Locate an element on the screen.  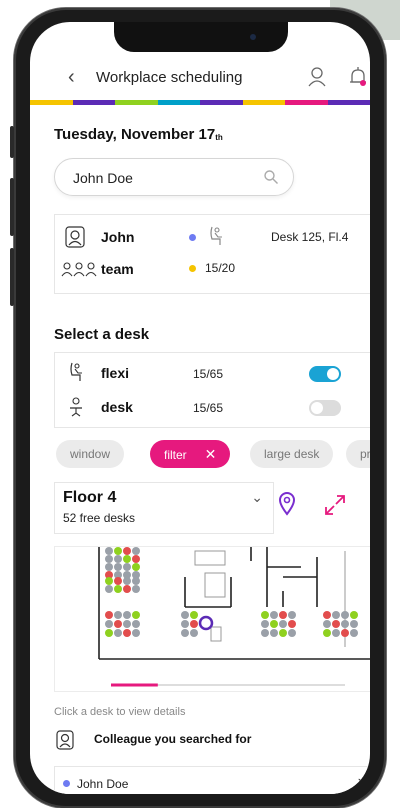
close-icon: ✕ is located at coordinates (211, 454).